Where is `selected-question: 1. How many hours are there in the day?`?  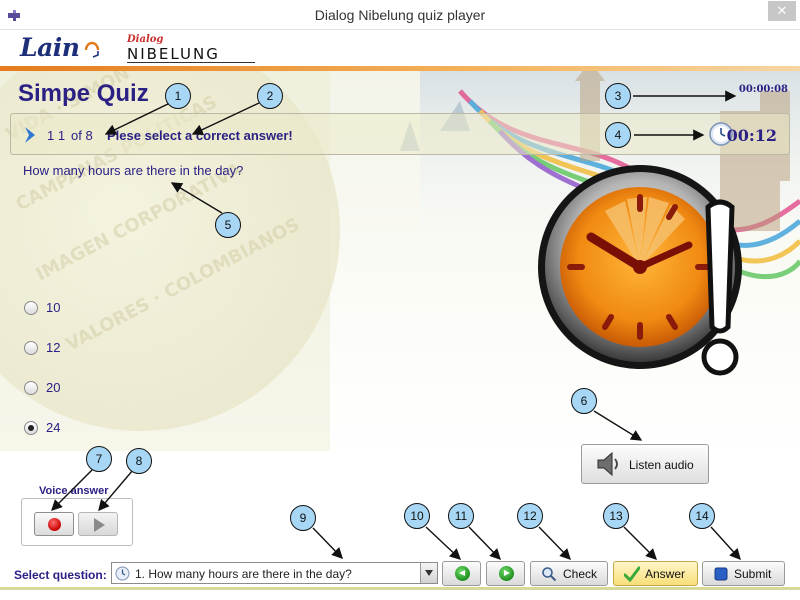 selected-question: 1. How many hours are there in the day? is located at coordinates (243, 574).